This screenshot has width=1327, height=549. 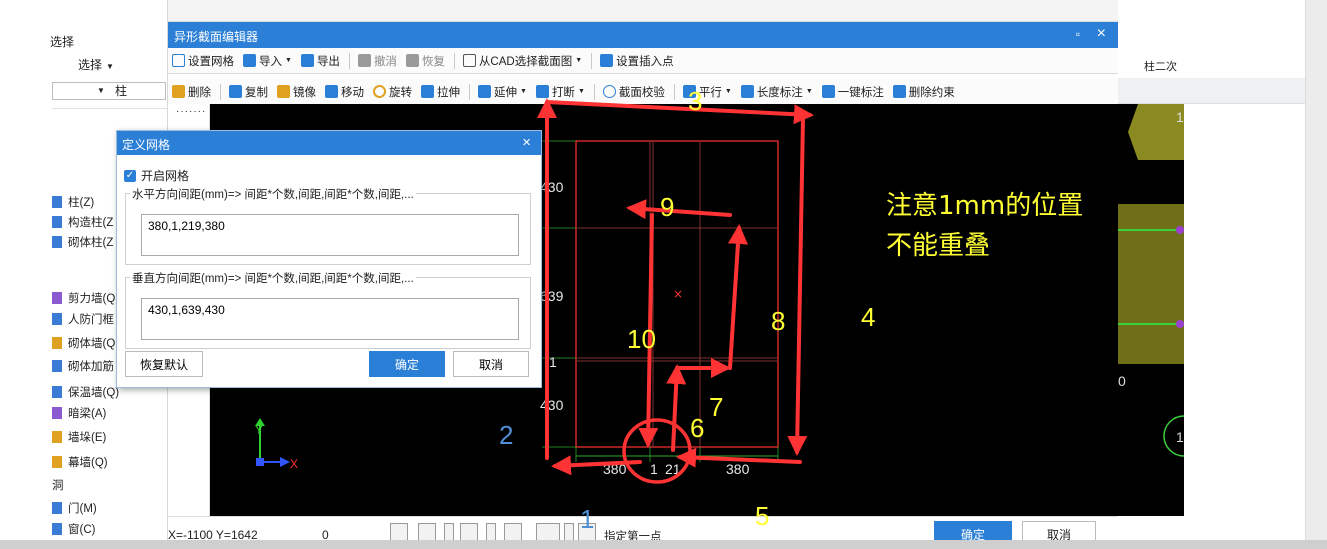 I want to click on tree-item-masonry-reinforcement: 砌体加筋, so click(x=83, y=366).